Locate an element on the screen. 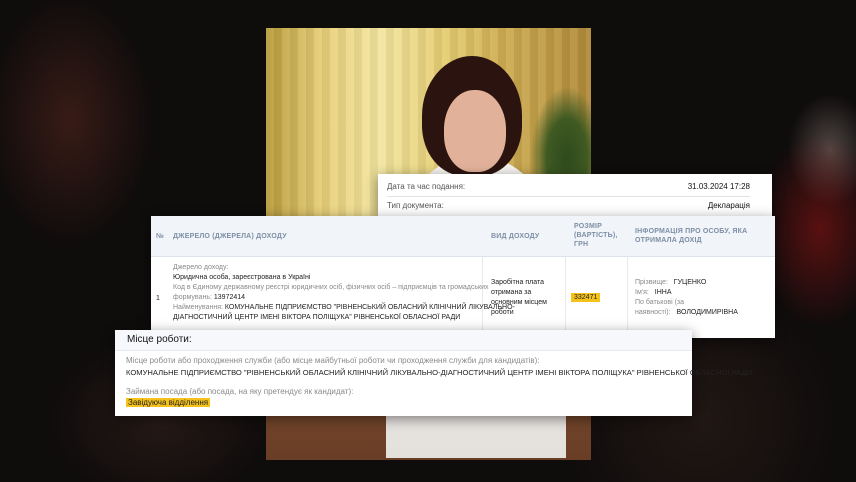  firstname-value: ІННА is located at coordinates (663, 292).